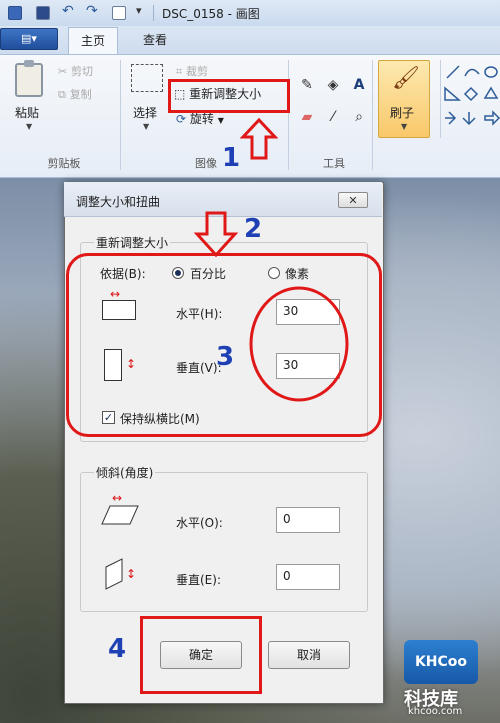  What do you see at coordinates (231, 158) in the screenshot?
I see `step-number-1: 1` at bounding box center [231, 158].